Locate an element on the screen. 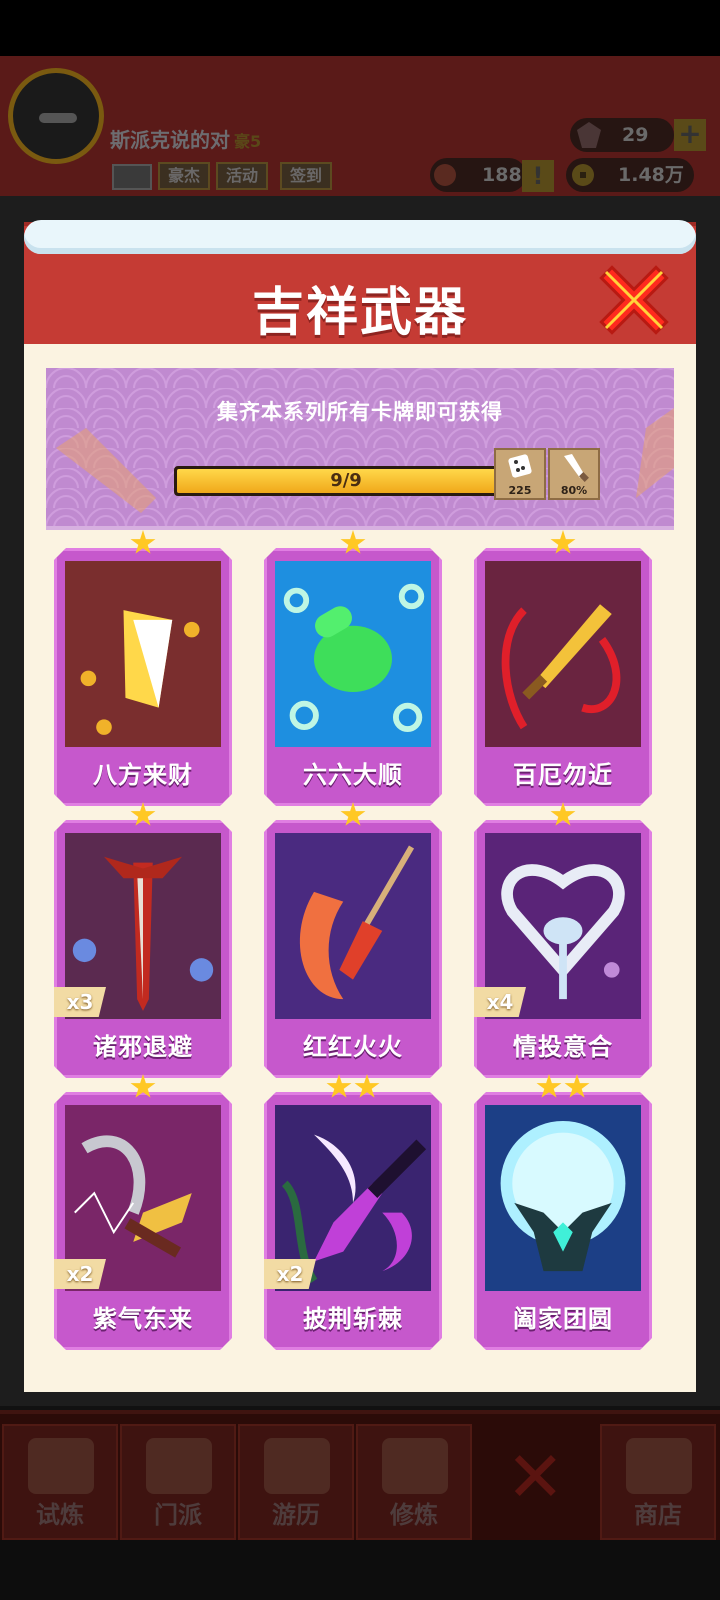 The image size is (720, 1600). player-level: 豪5 is located at coordinates (248, 141).